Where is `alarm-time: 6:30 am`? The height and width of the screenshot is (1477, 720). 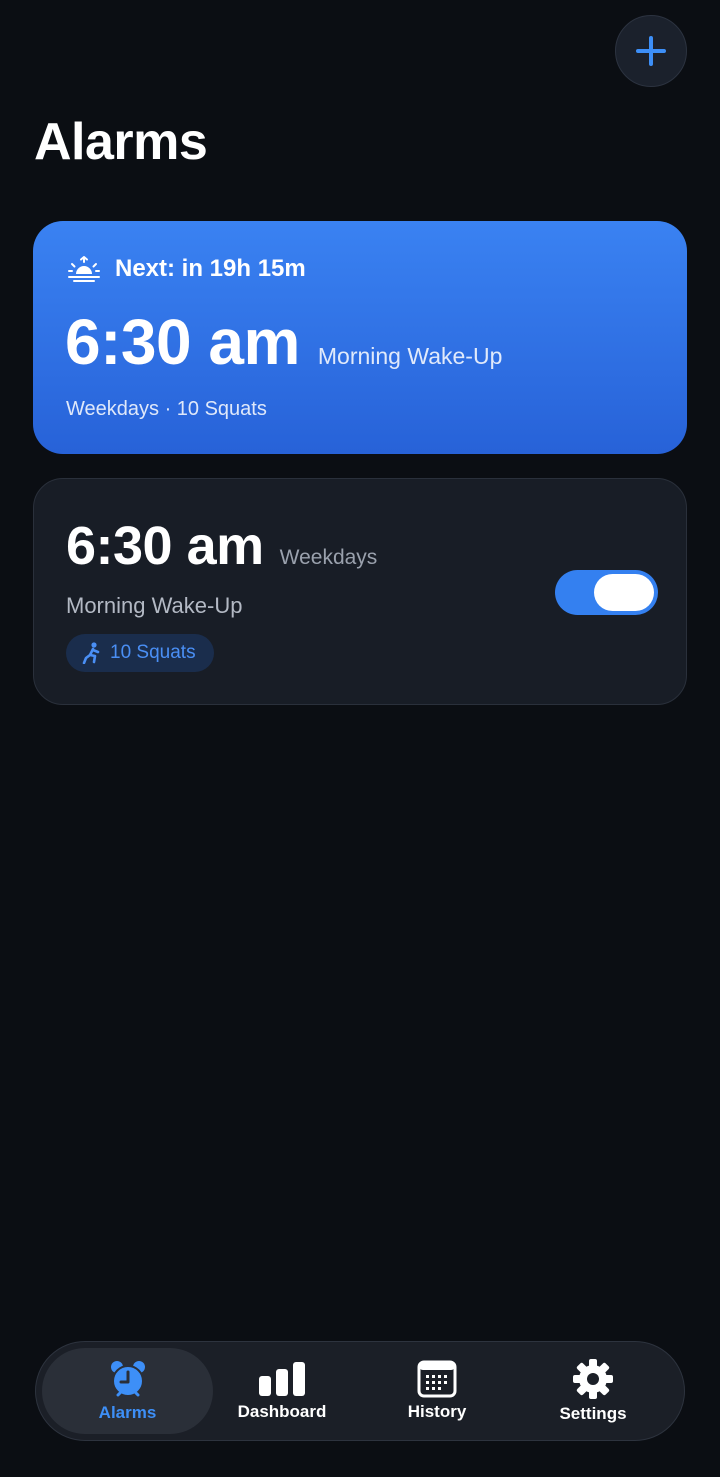
alarm-time: 6:30 am is located at coordinates (165, 546).